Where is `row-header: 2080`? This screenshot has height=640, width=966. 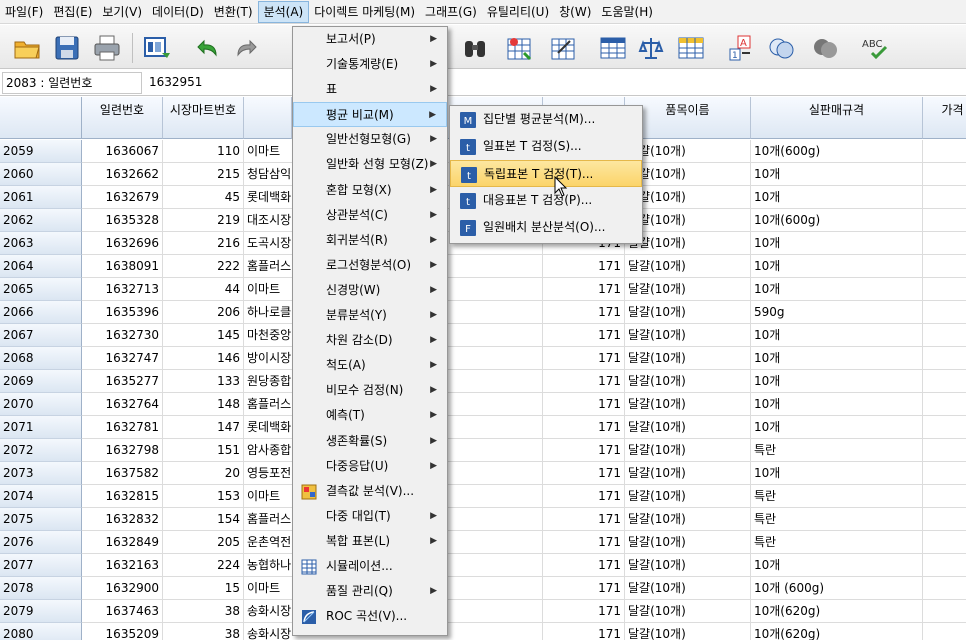 row-header: 2080 is located at coordinates (41, 631).